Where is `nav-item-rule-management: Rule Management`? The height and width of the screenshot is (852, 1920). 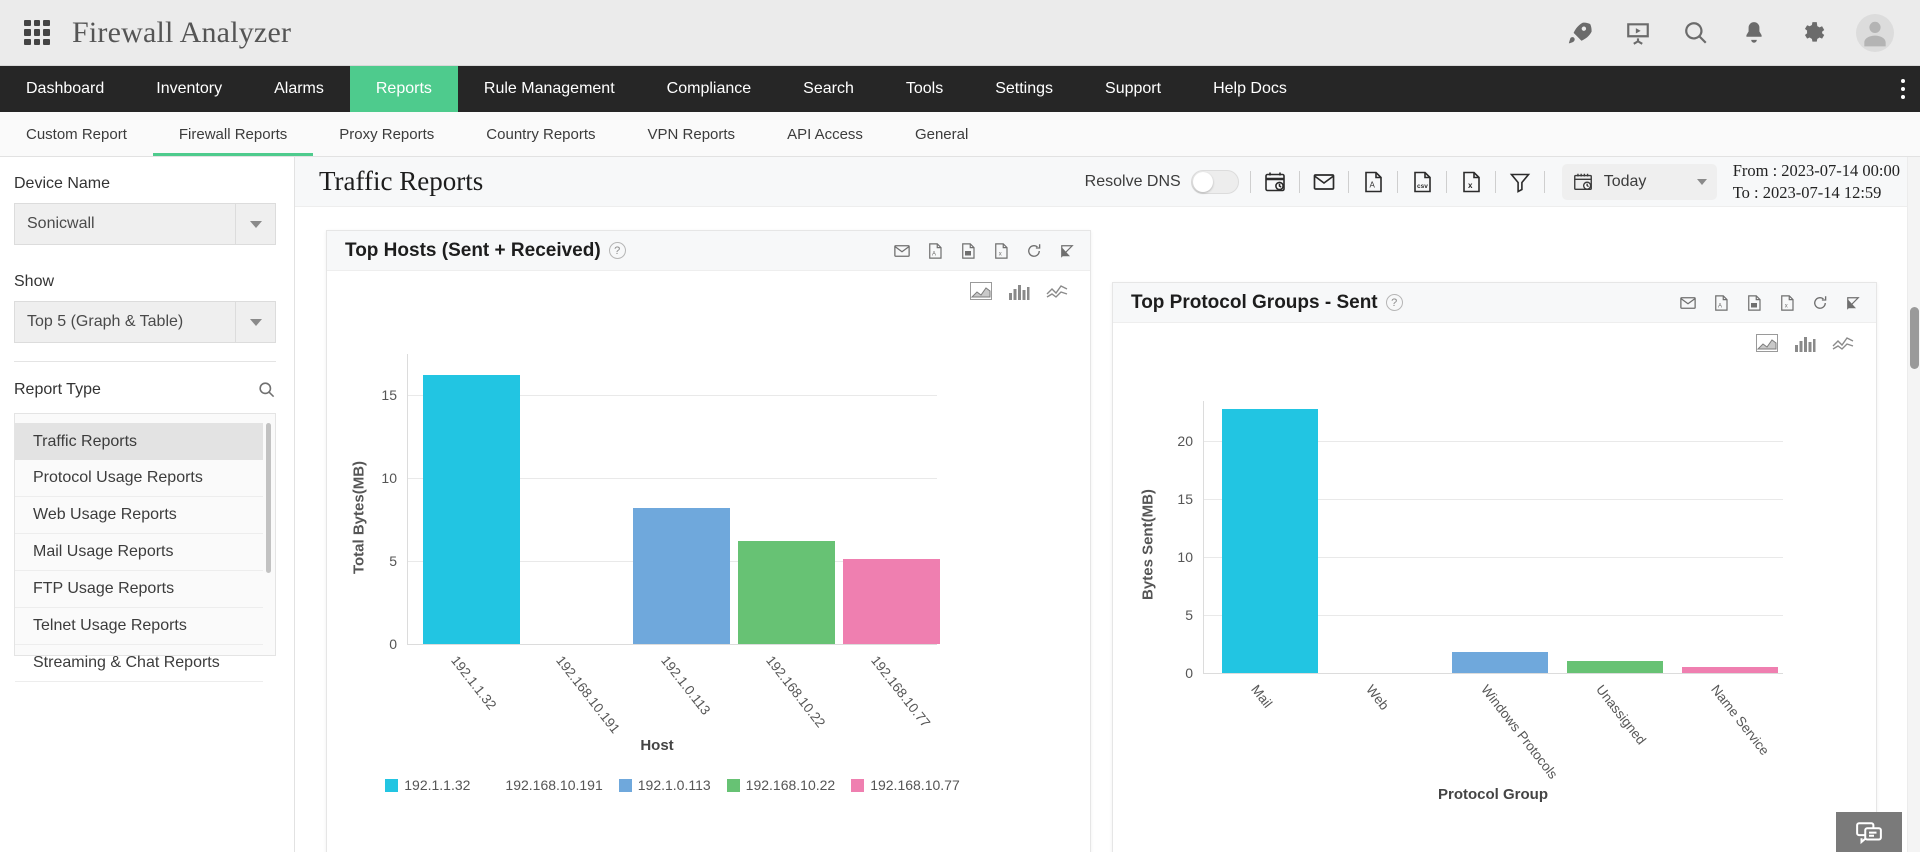 nav-item-rule-management: Rule Management is located at coordinates (549, 89).